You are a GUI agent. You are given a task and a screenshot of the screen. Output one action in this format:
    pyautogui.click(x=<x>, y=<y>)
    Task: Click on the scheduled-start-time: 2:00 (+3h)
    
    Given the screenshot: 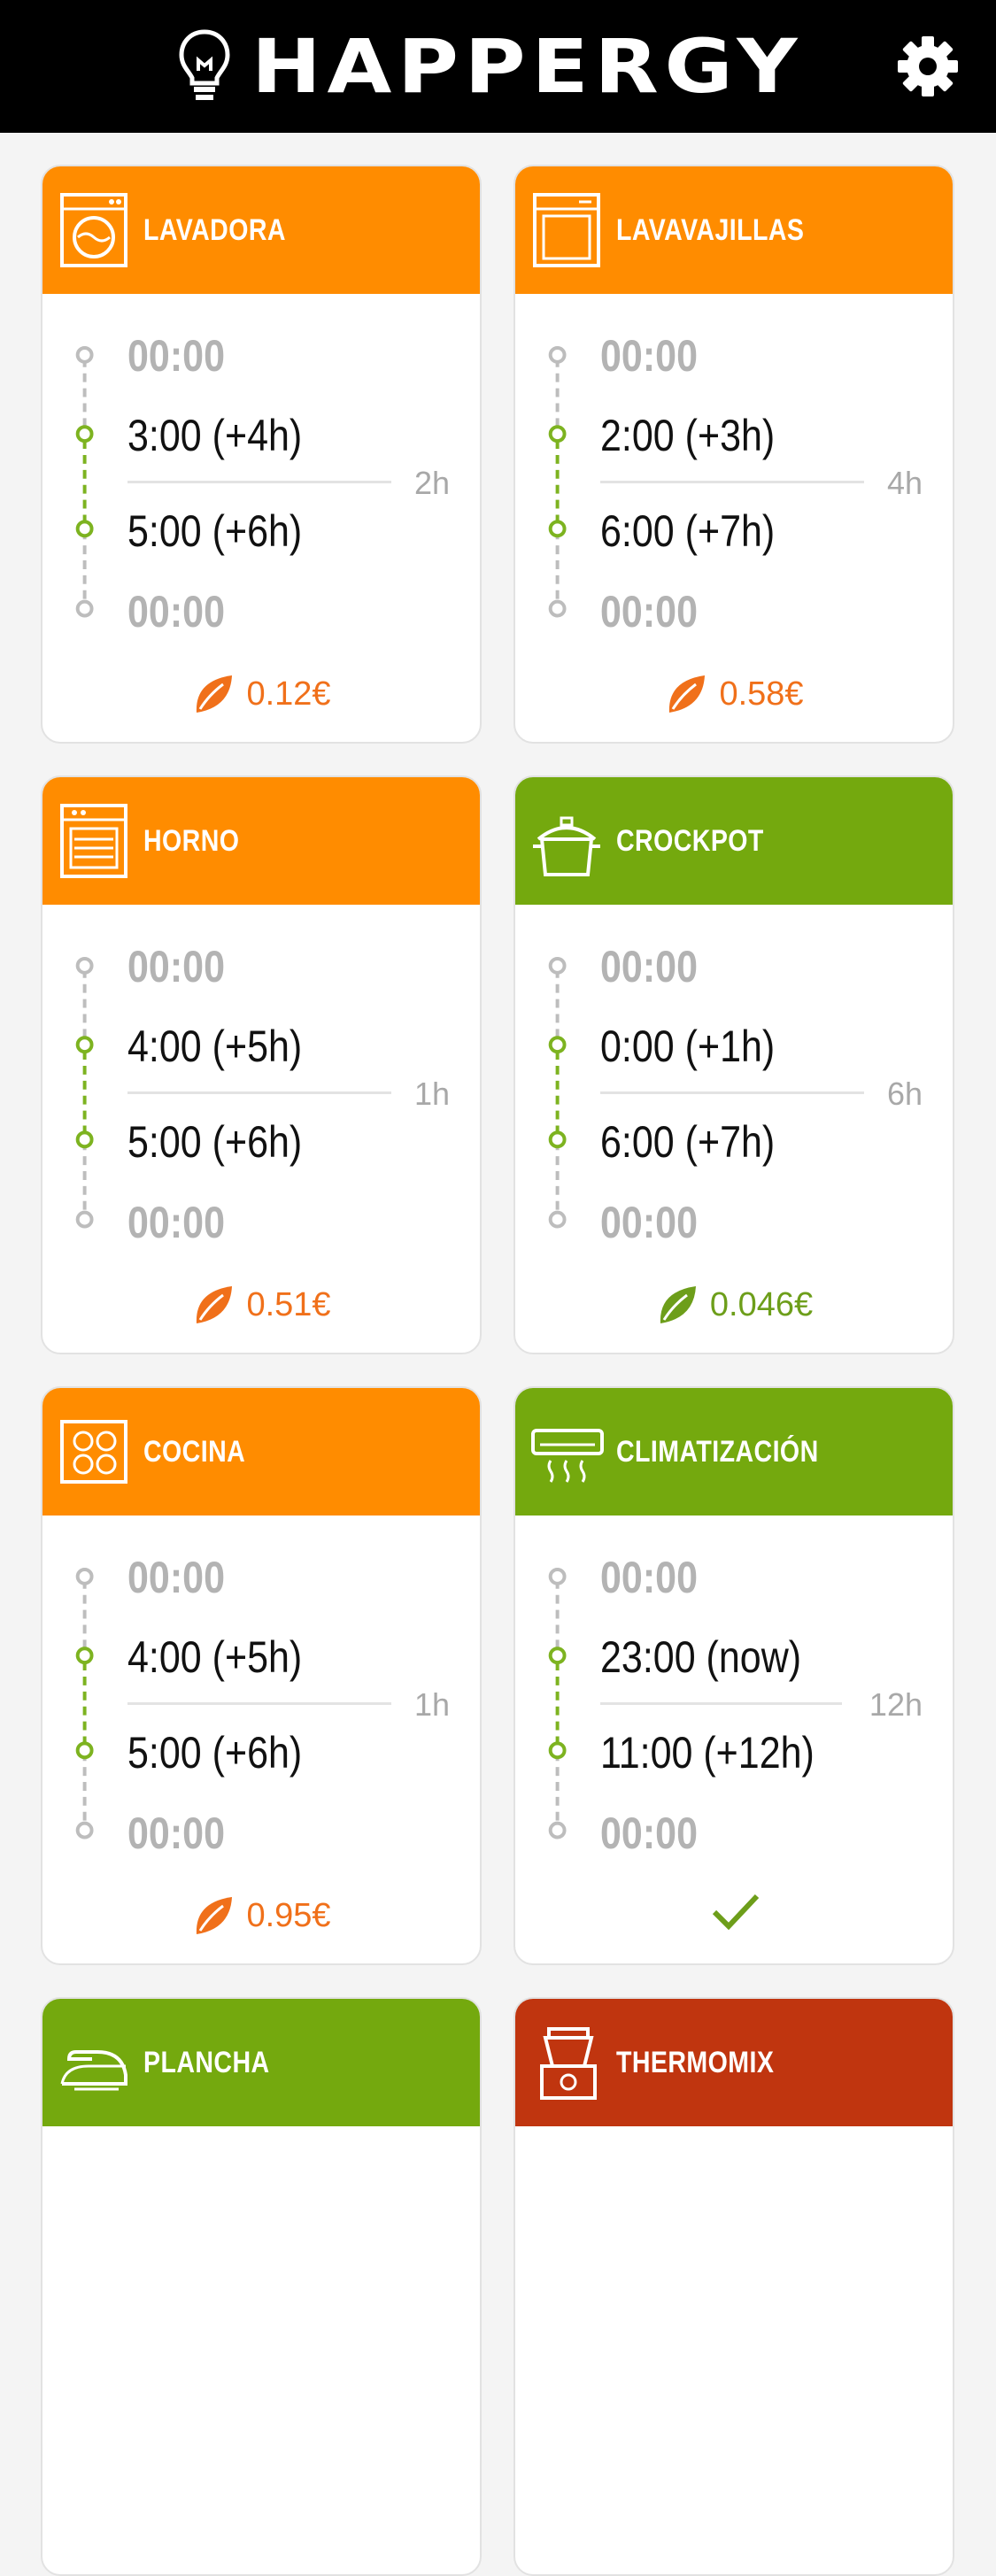 What is the action you would take?
    pyautogui.click(x=687, y=435)
    